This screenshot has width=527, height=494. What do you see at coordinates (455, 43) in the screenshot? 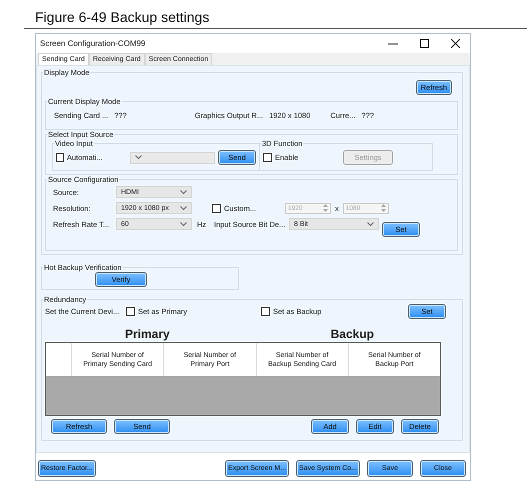
I see `close-icon` at bounding box center [455, 43].